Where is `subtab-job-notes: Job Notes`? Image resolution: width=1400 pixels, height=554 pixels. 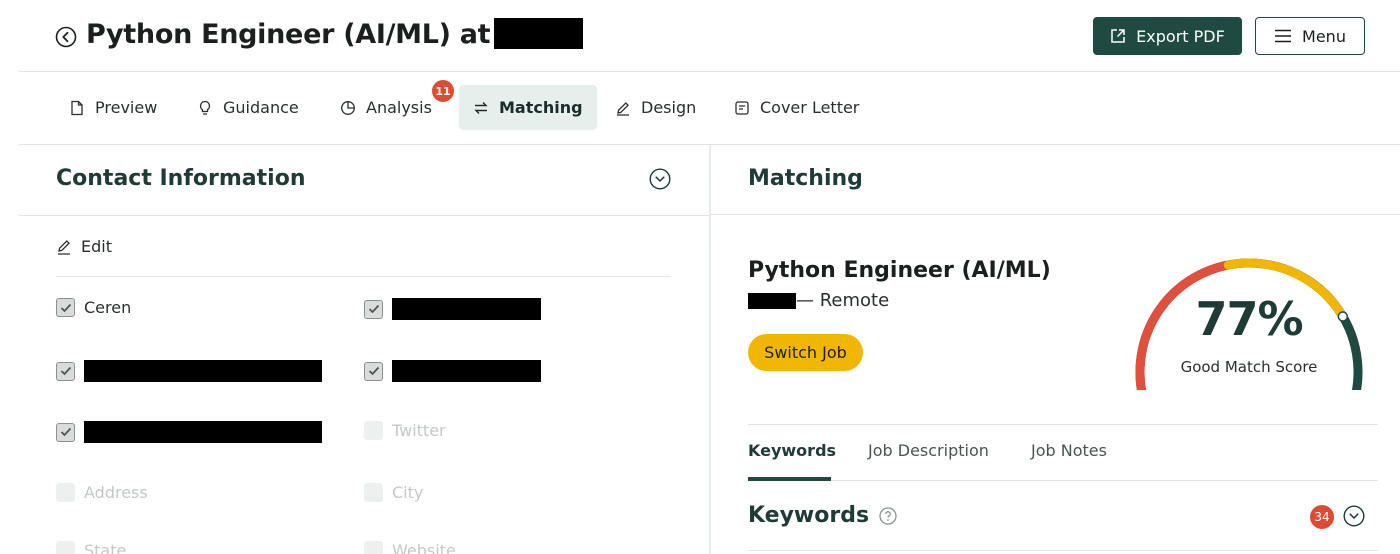
subtab-job-notes: Job Notes is located at coordinates (1069, 450).